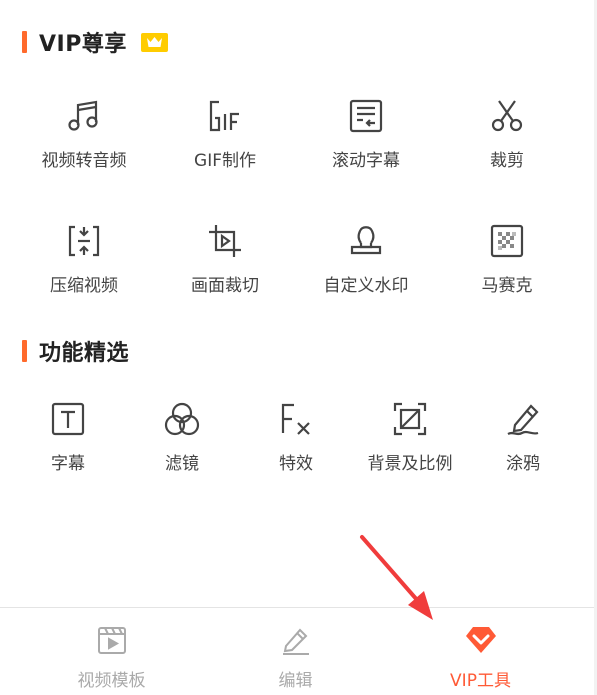 This screenshot has height=695, width=597. I want to click on tool-label: GIF制作, so click(225, 161).